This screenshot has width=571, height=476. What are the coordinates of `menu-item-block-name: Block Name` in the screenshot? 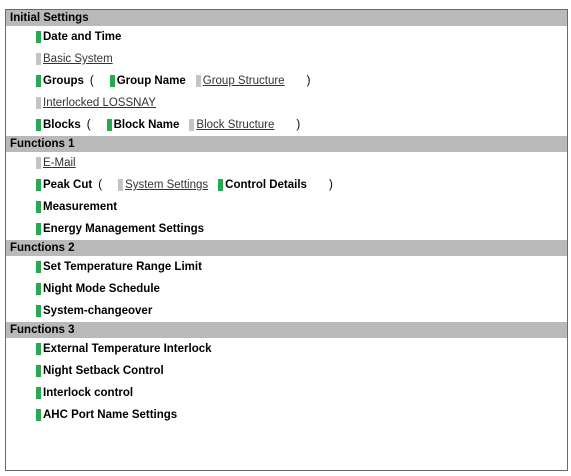 It's located at (143, 125).